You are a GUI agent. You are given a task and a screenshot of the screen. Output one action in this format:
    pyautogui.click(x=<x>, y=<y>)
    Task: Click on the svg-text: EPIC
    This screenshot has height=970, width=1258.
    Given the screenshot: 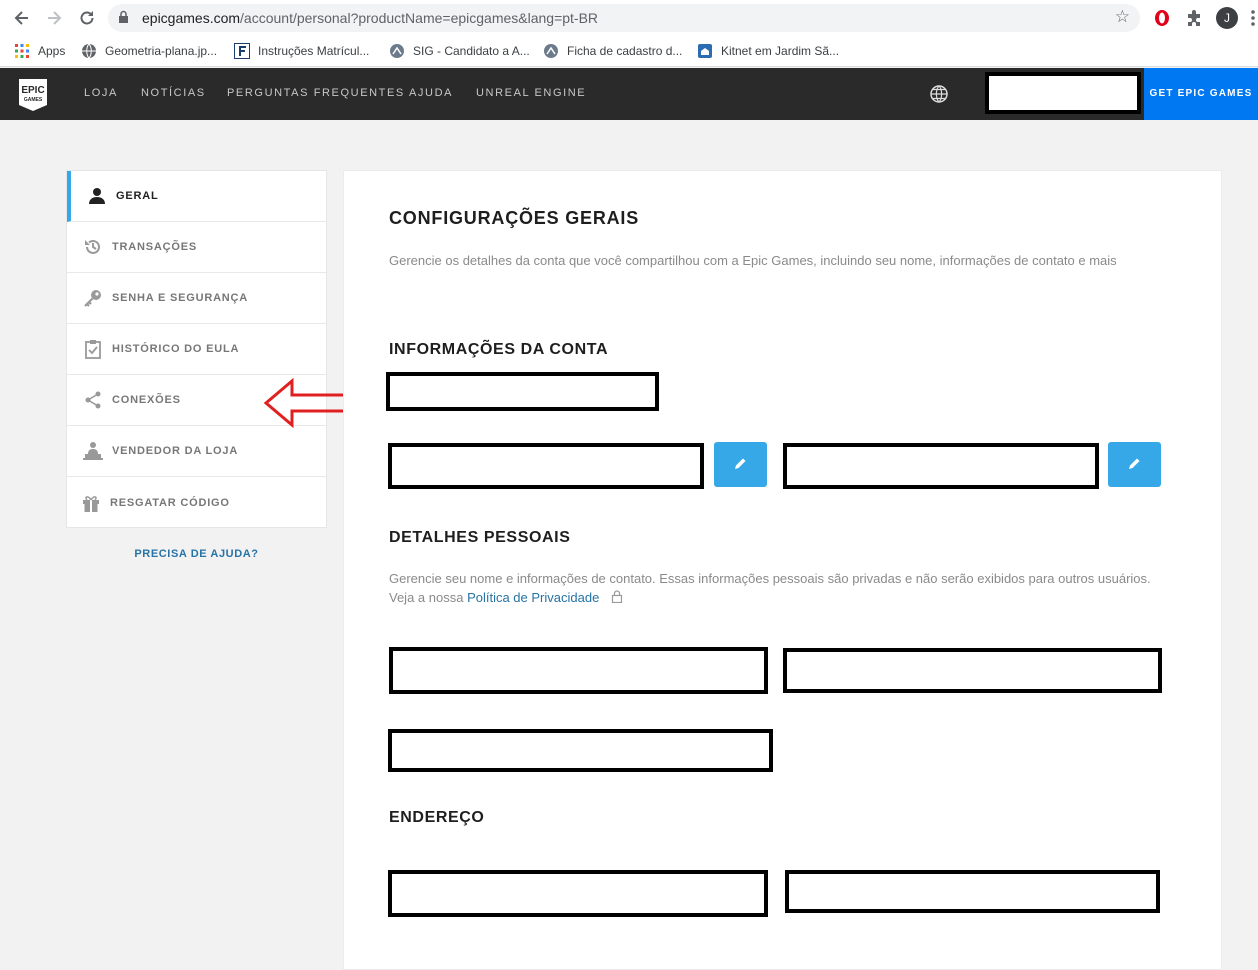 What is the action you would take?
    pyautogui.click(x=32, y=90)
    